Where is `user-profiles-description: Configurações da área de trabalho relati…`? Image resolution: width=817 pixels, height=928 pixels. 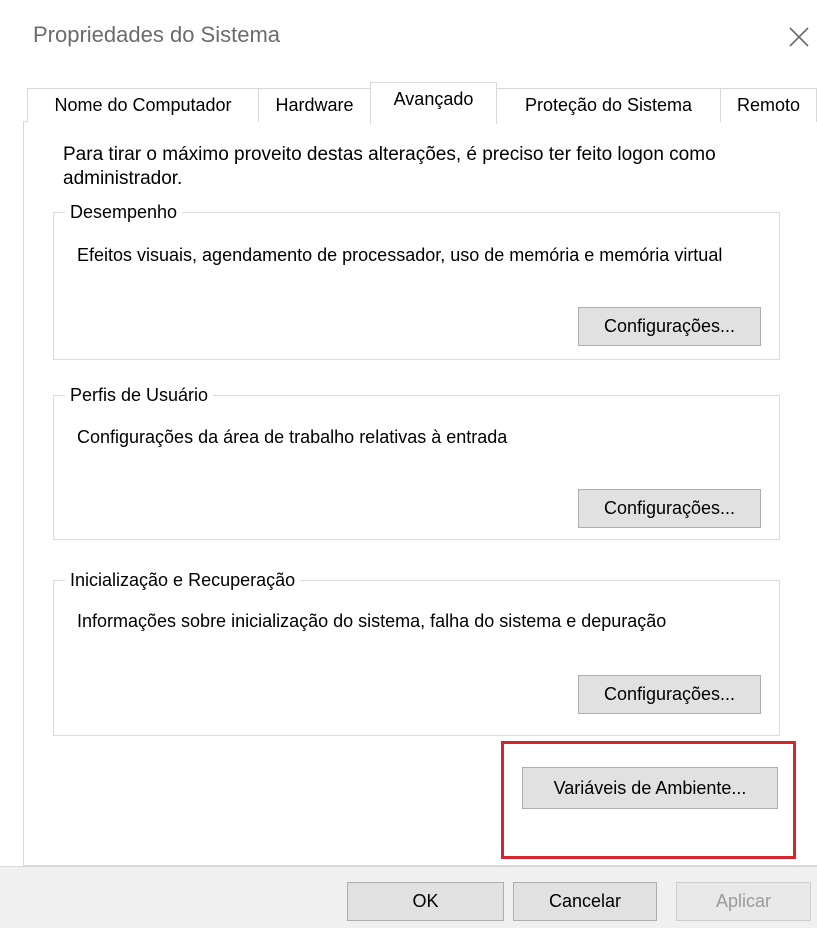 user-profiles-description: Configurações da área de trabalho relati… is located at coordinates (292, 437).